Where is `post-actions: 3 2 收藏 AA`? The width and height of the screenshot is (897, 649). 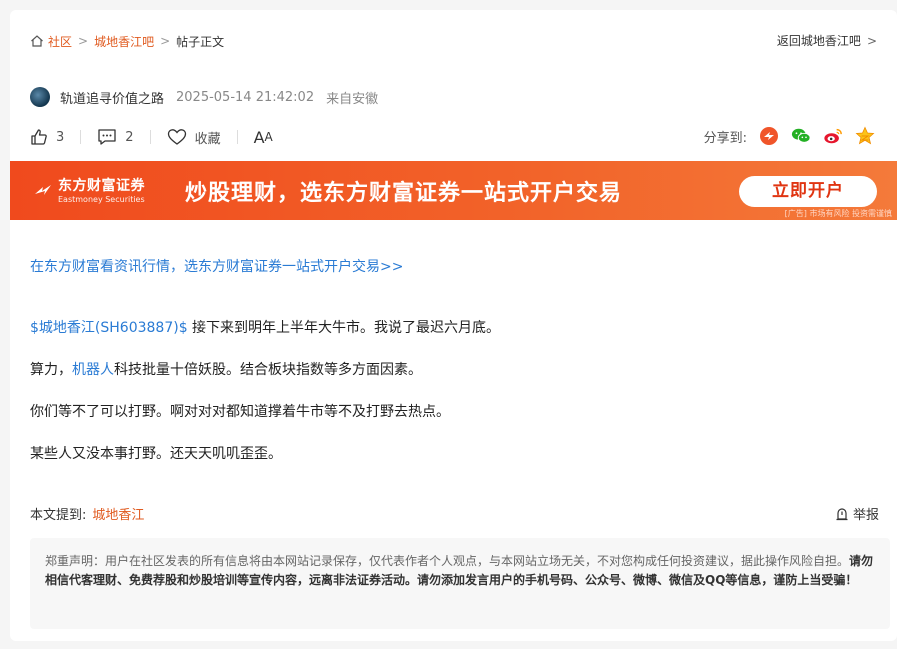
post-actions: 3 2 收藏 AA is located at coordinates (151, 137).